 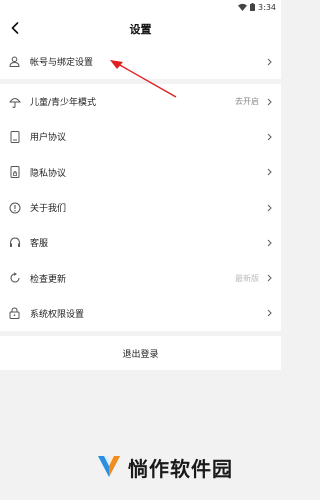 What do you see at coordinates (140, 242) in the screenshot?
I see `row-customer-service: 客服` at bounding box center [140, 242].